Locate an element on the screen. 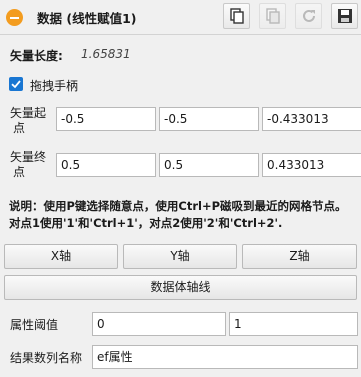 The image size is (361, 377). copy-button is located at coordinates (236, 16).